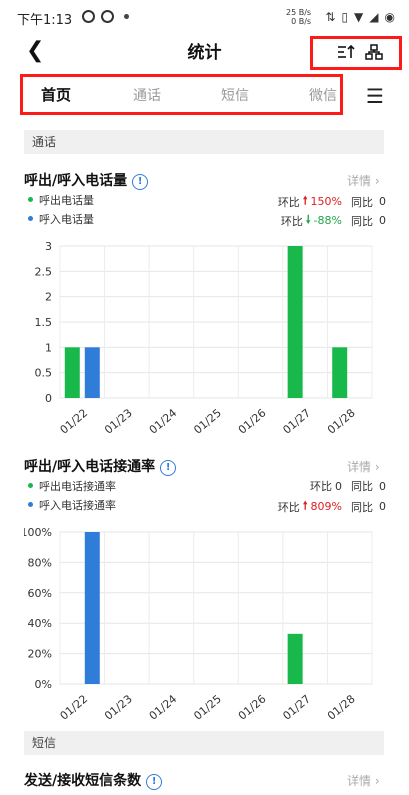 This screenshot has width=409, height=795. Describe the element at coordinates (48, 246) in the screenshot. I see `y-tick-label: 3` at that location.